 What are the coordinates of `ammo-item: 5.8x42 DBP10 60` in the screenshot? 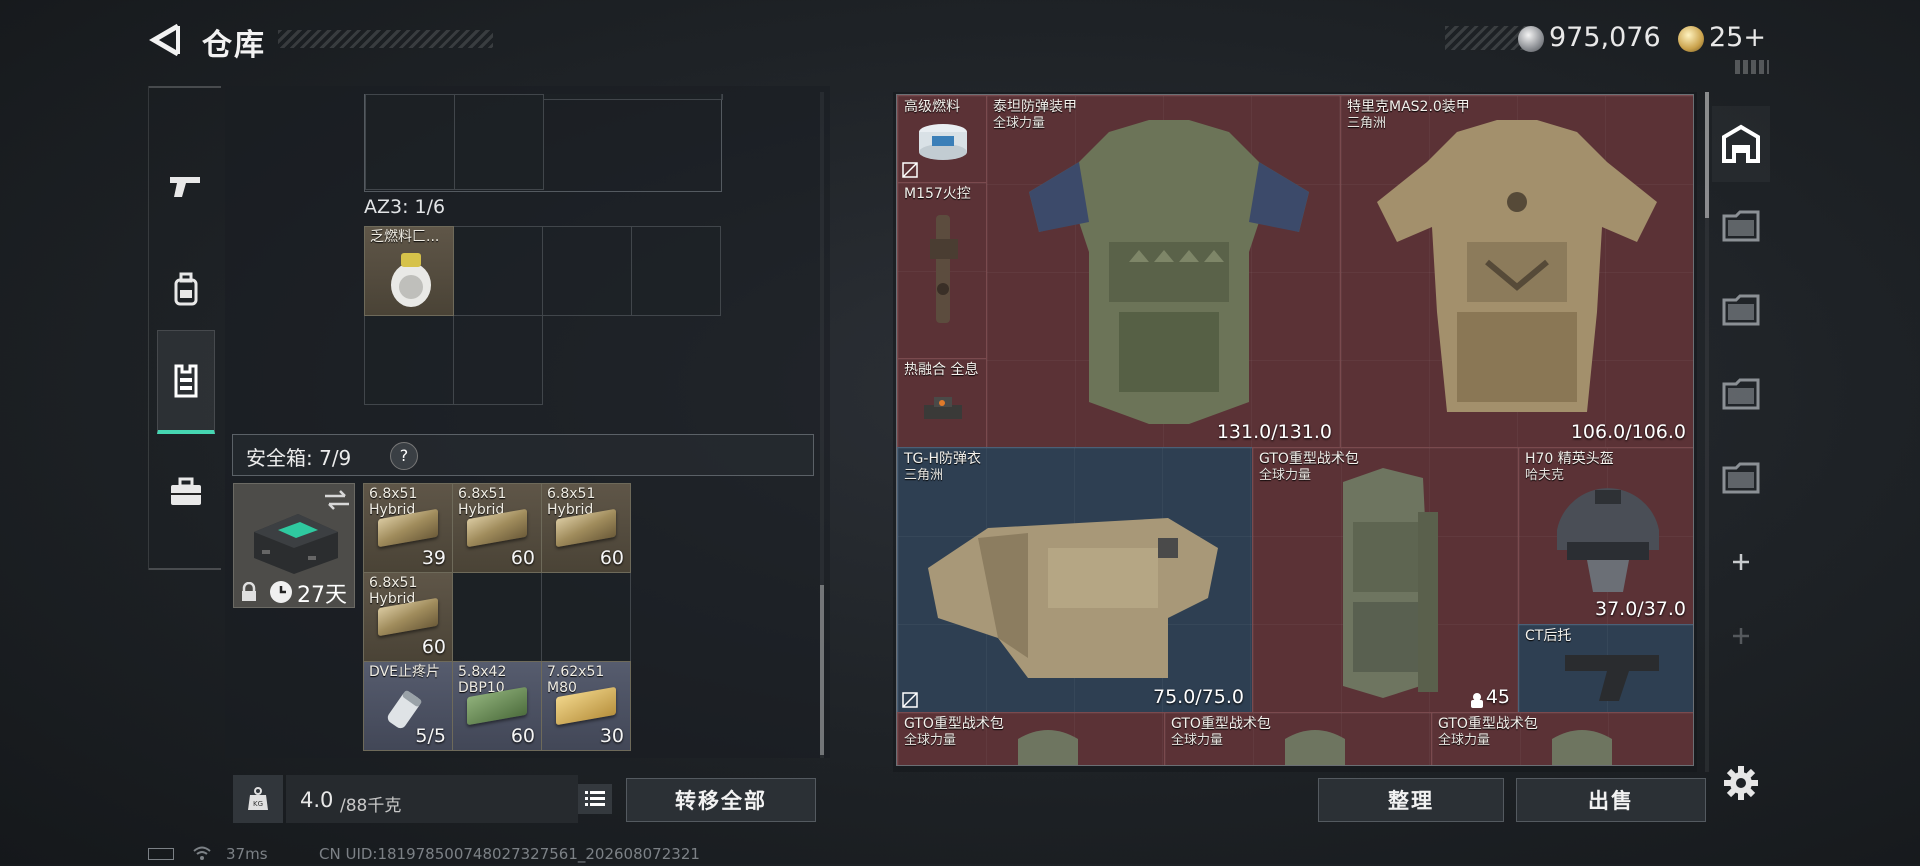 It's located at (497, 706).